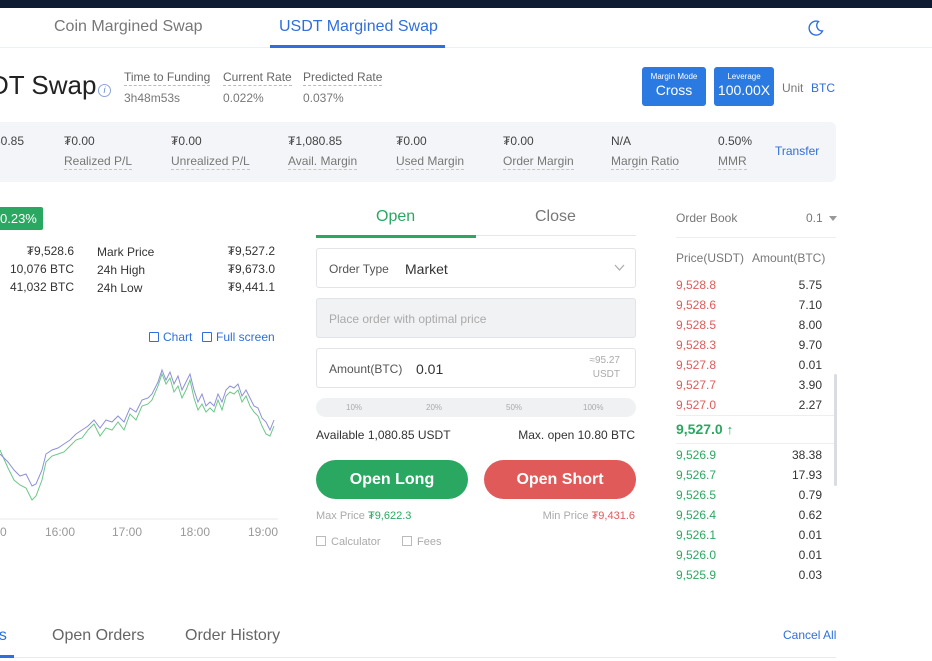 This screenshot has height=661, width=932. I want to click on unit-label: Unit, so click(793, 88).